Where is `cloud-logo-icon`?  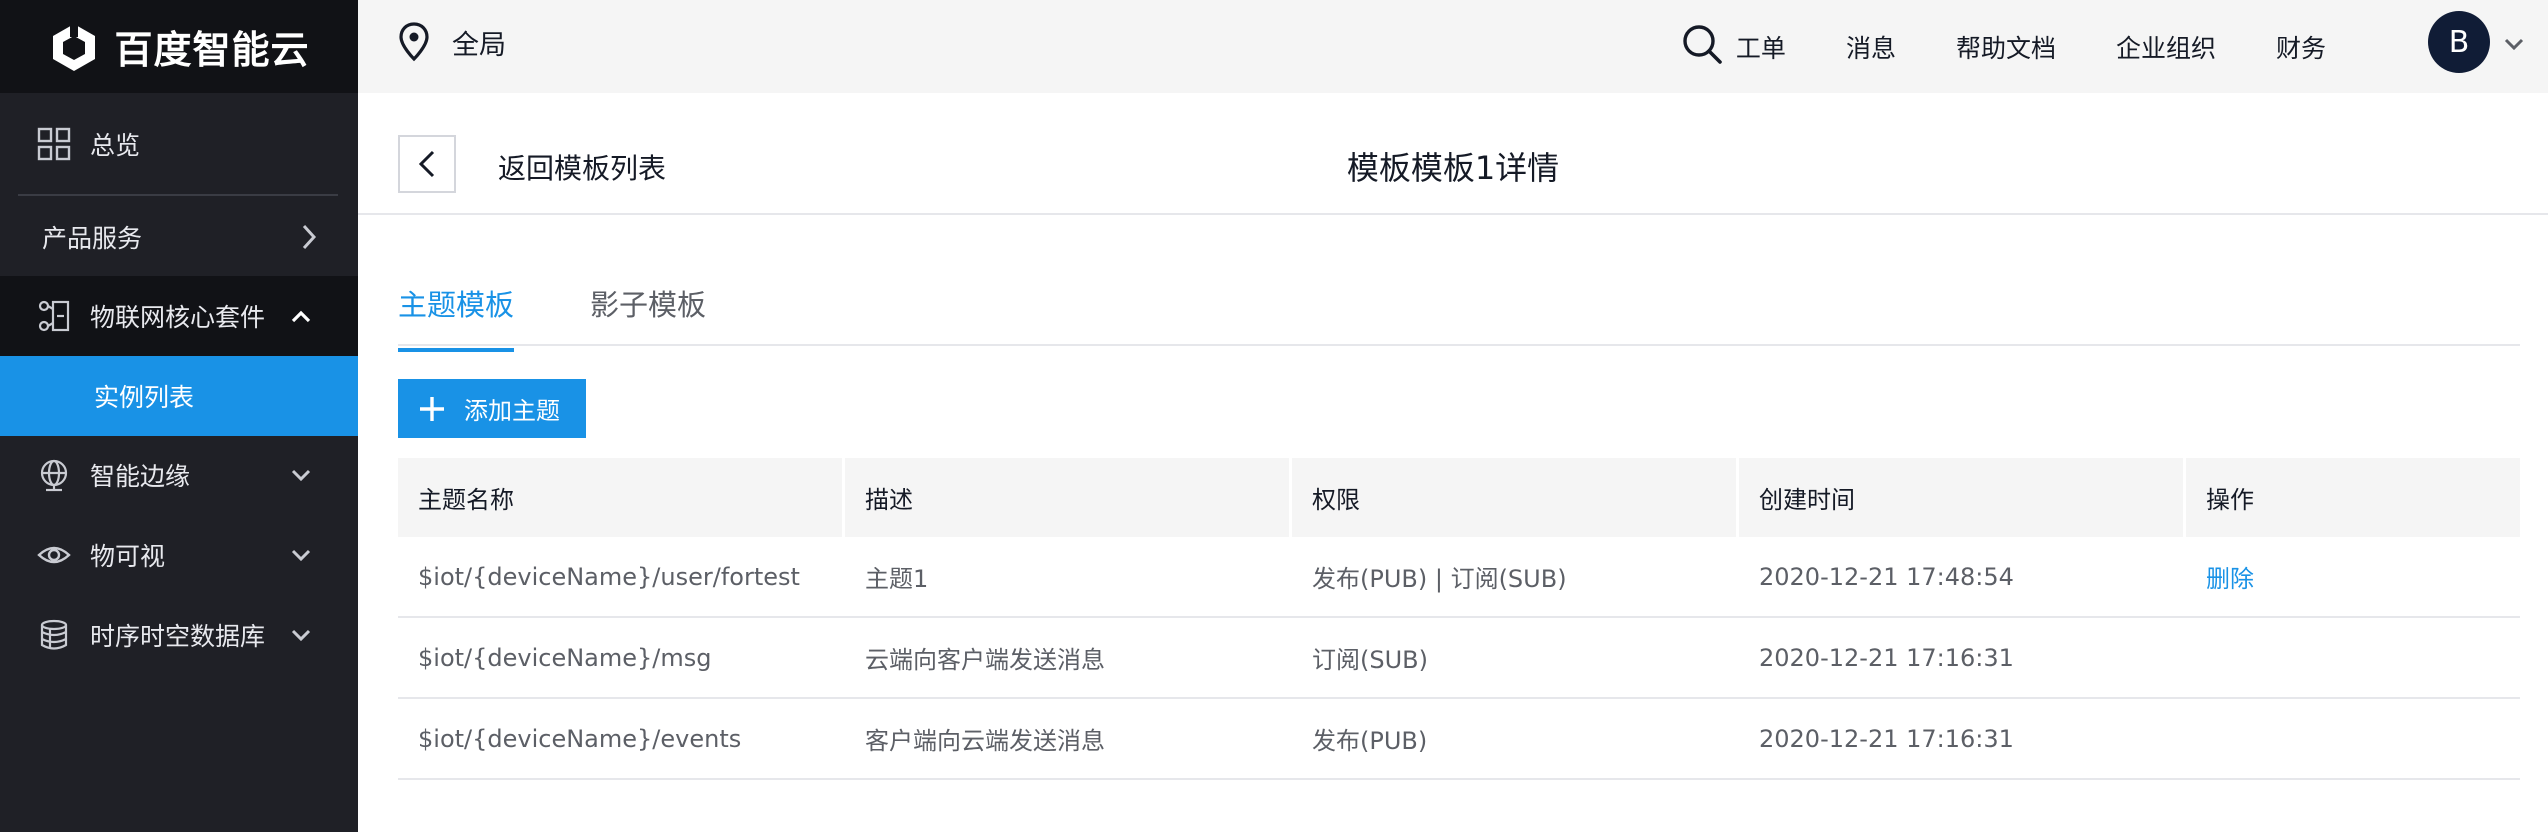 cloud-logo-icon is located at coordinates (74, 45).